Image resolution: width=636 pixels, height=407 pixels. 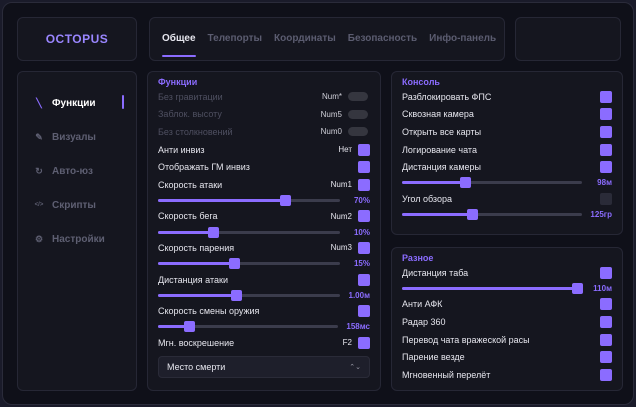 What do you see at coordinates (327, 96) in the screenshot?
I see `hotkey-label: Num*` at bounding box center [327, 96].